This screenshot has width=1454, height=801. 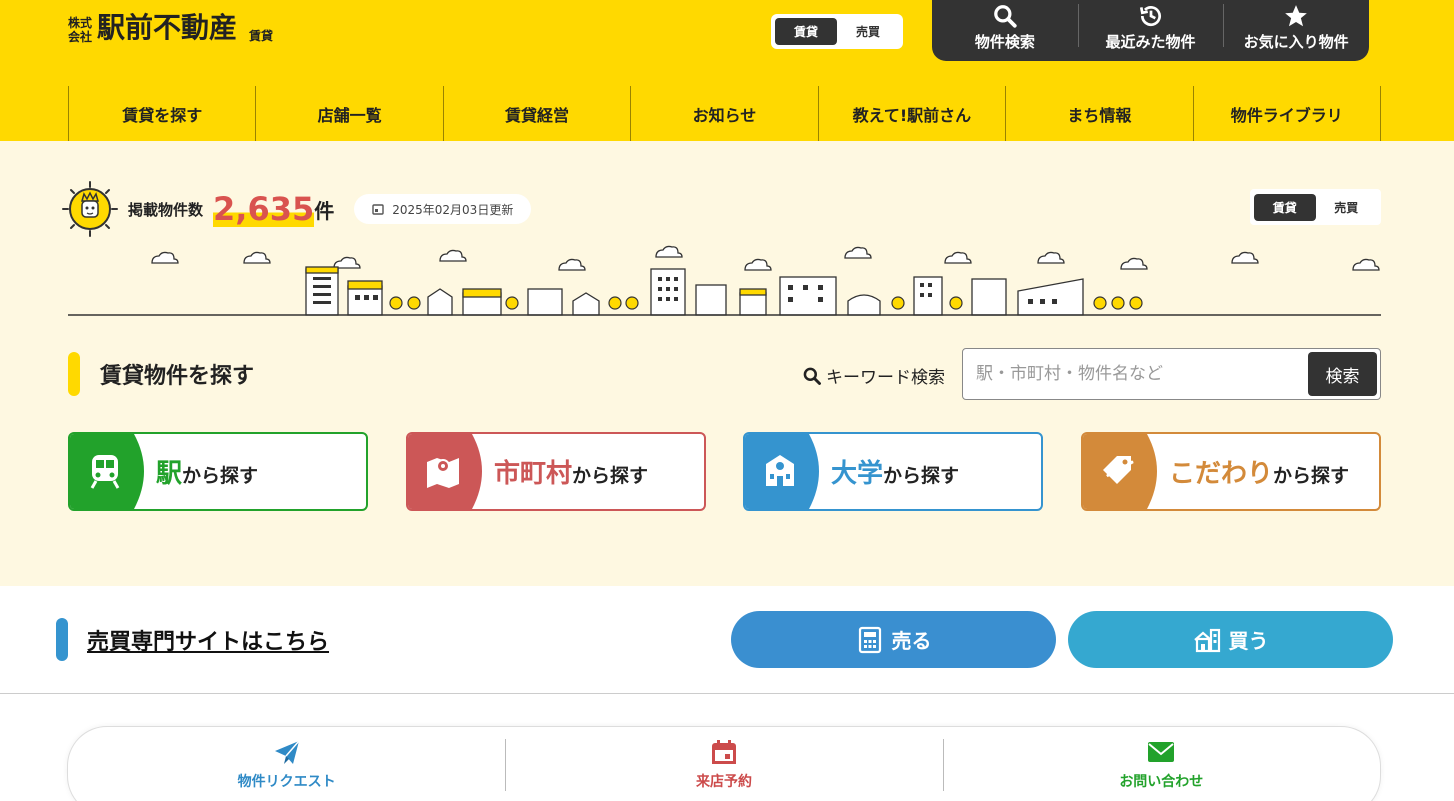 What do you see at coordinates (1161, 764) in the screenshot?
I see `contact-button: お問い合わせ` at bounding box center [1161, 764].